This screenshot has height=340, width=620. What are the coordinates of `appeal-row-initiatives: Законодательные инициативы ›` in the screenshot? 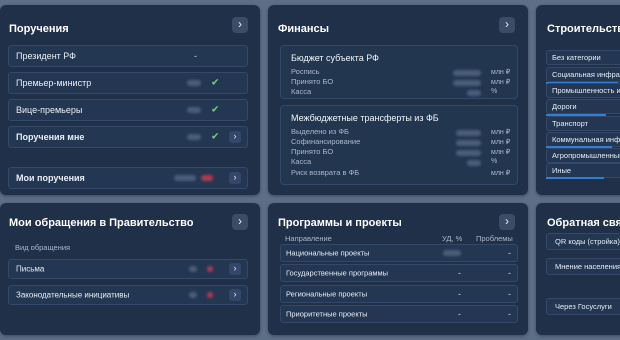 It's located at (128, 295).